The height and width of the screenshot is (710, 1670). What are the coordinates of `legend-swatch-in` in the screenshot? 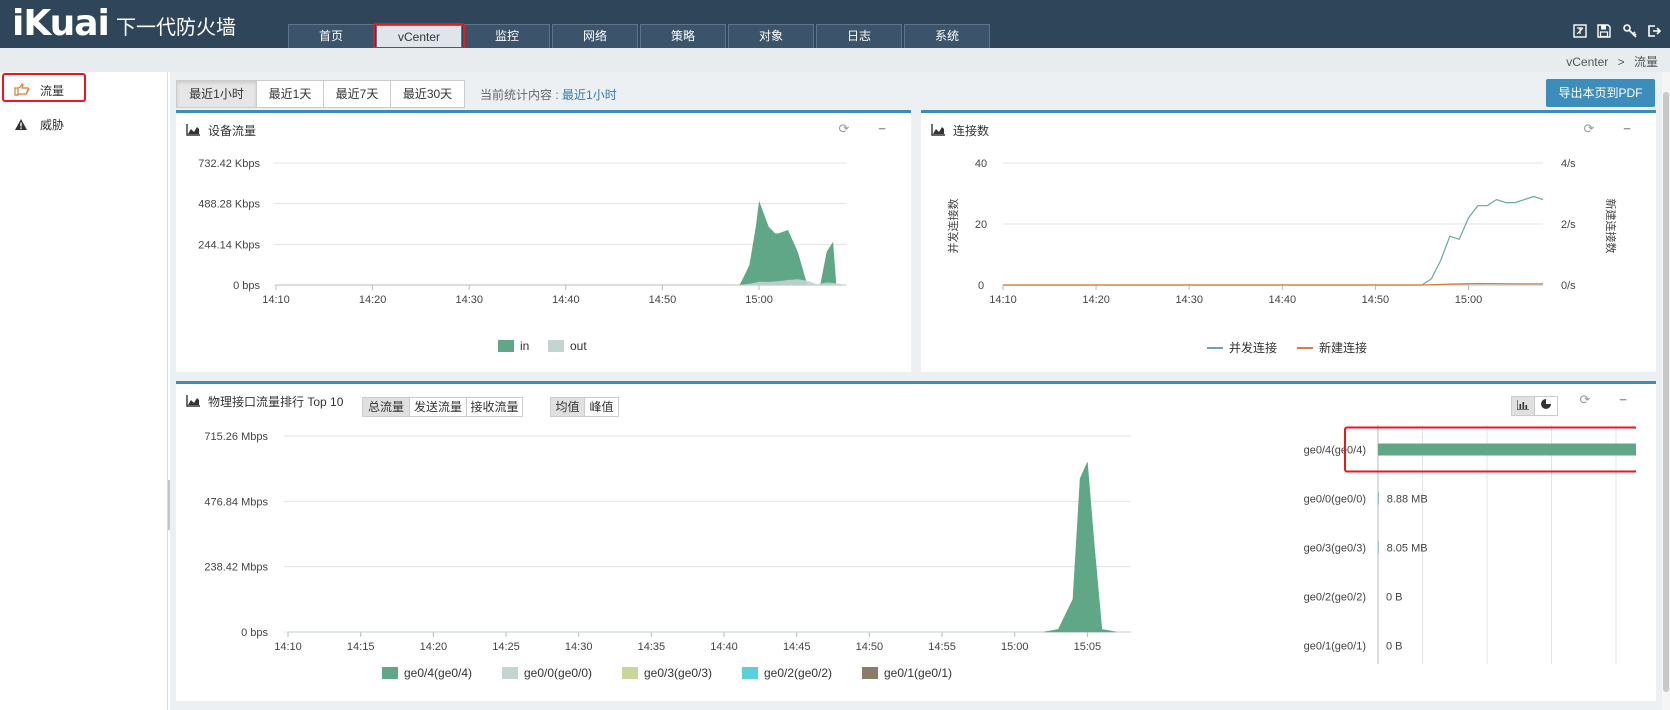 It's located at (506, 346).